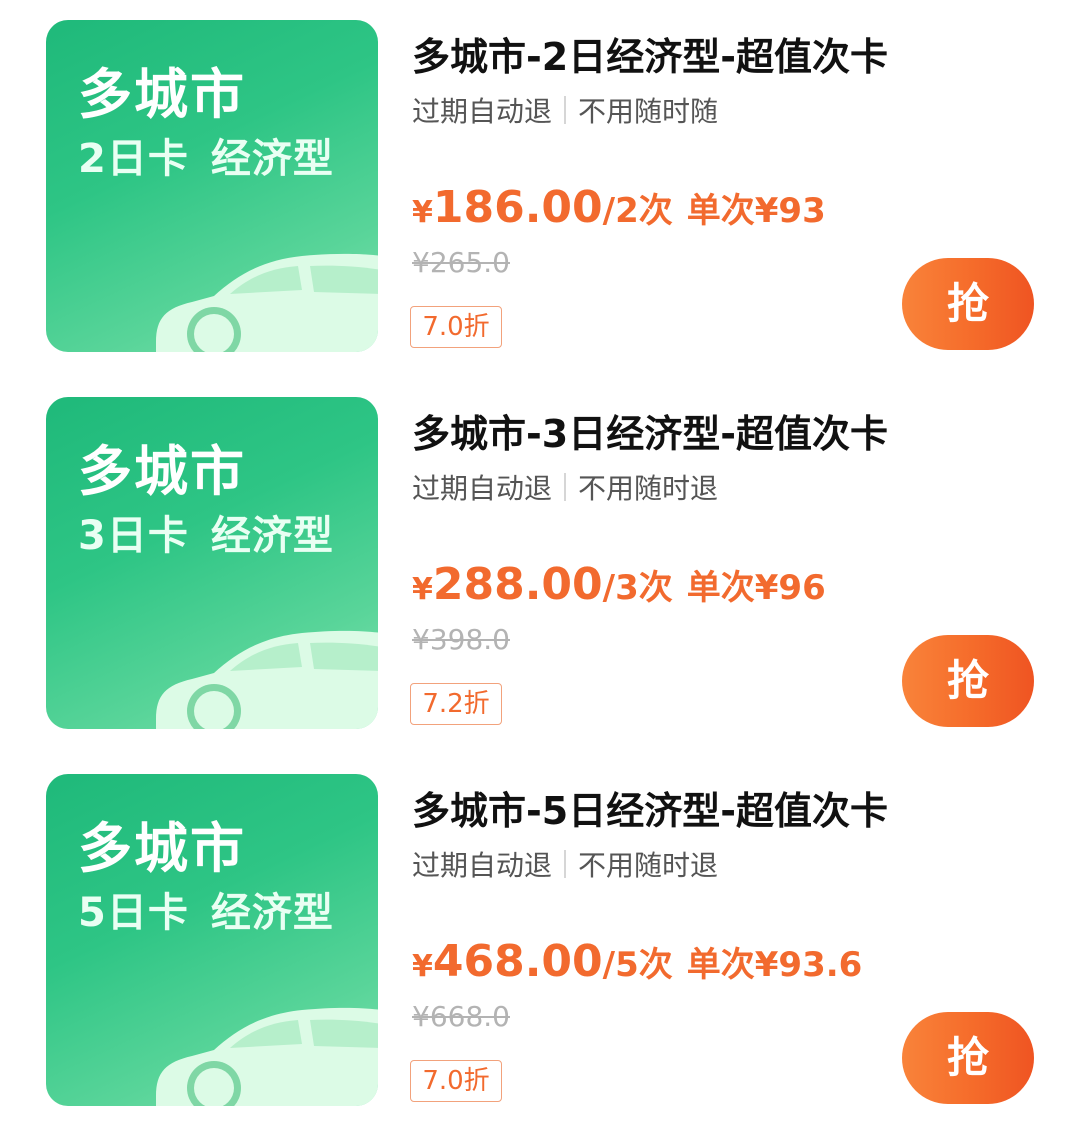 The image size is (1080, 1122). What do you see at coordinates (650, 430) in the screenshot?
I see `product-title: 多城市-3日经济型-超值次卡` at bounding box center [650, 430].